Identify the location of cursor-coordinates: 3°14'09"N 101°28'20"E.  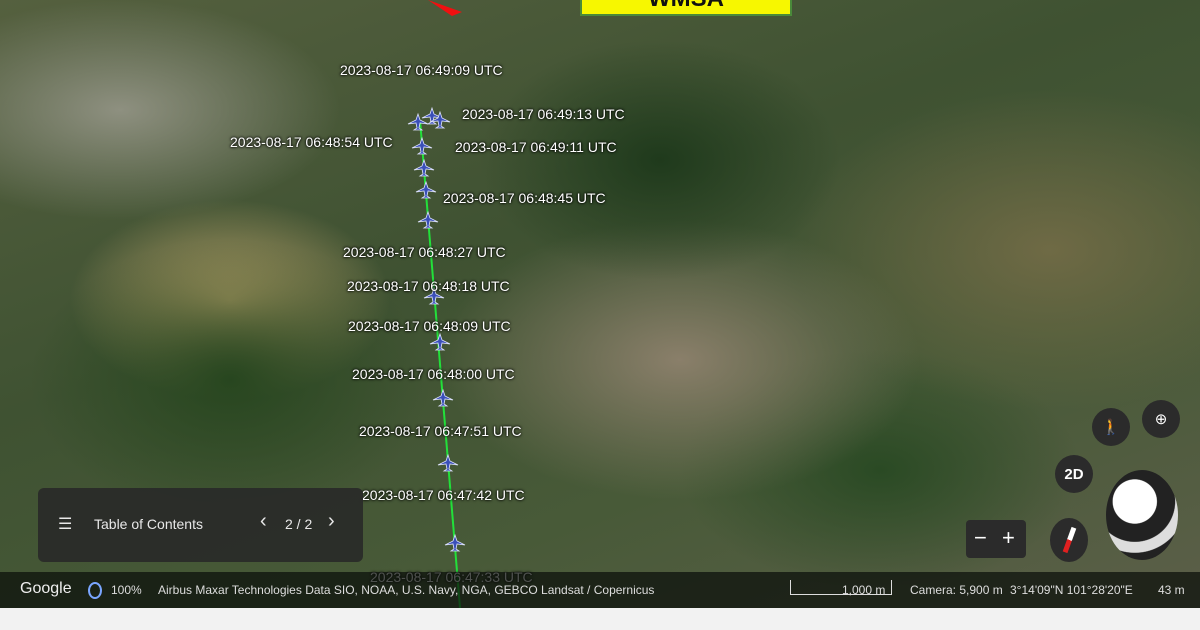
(1071, 590).